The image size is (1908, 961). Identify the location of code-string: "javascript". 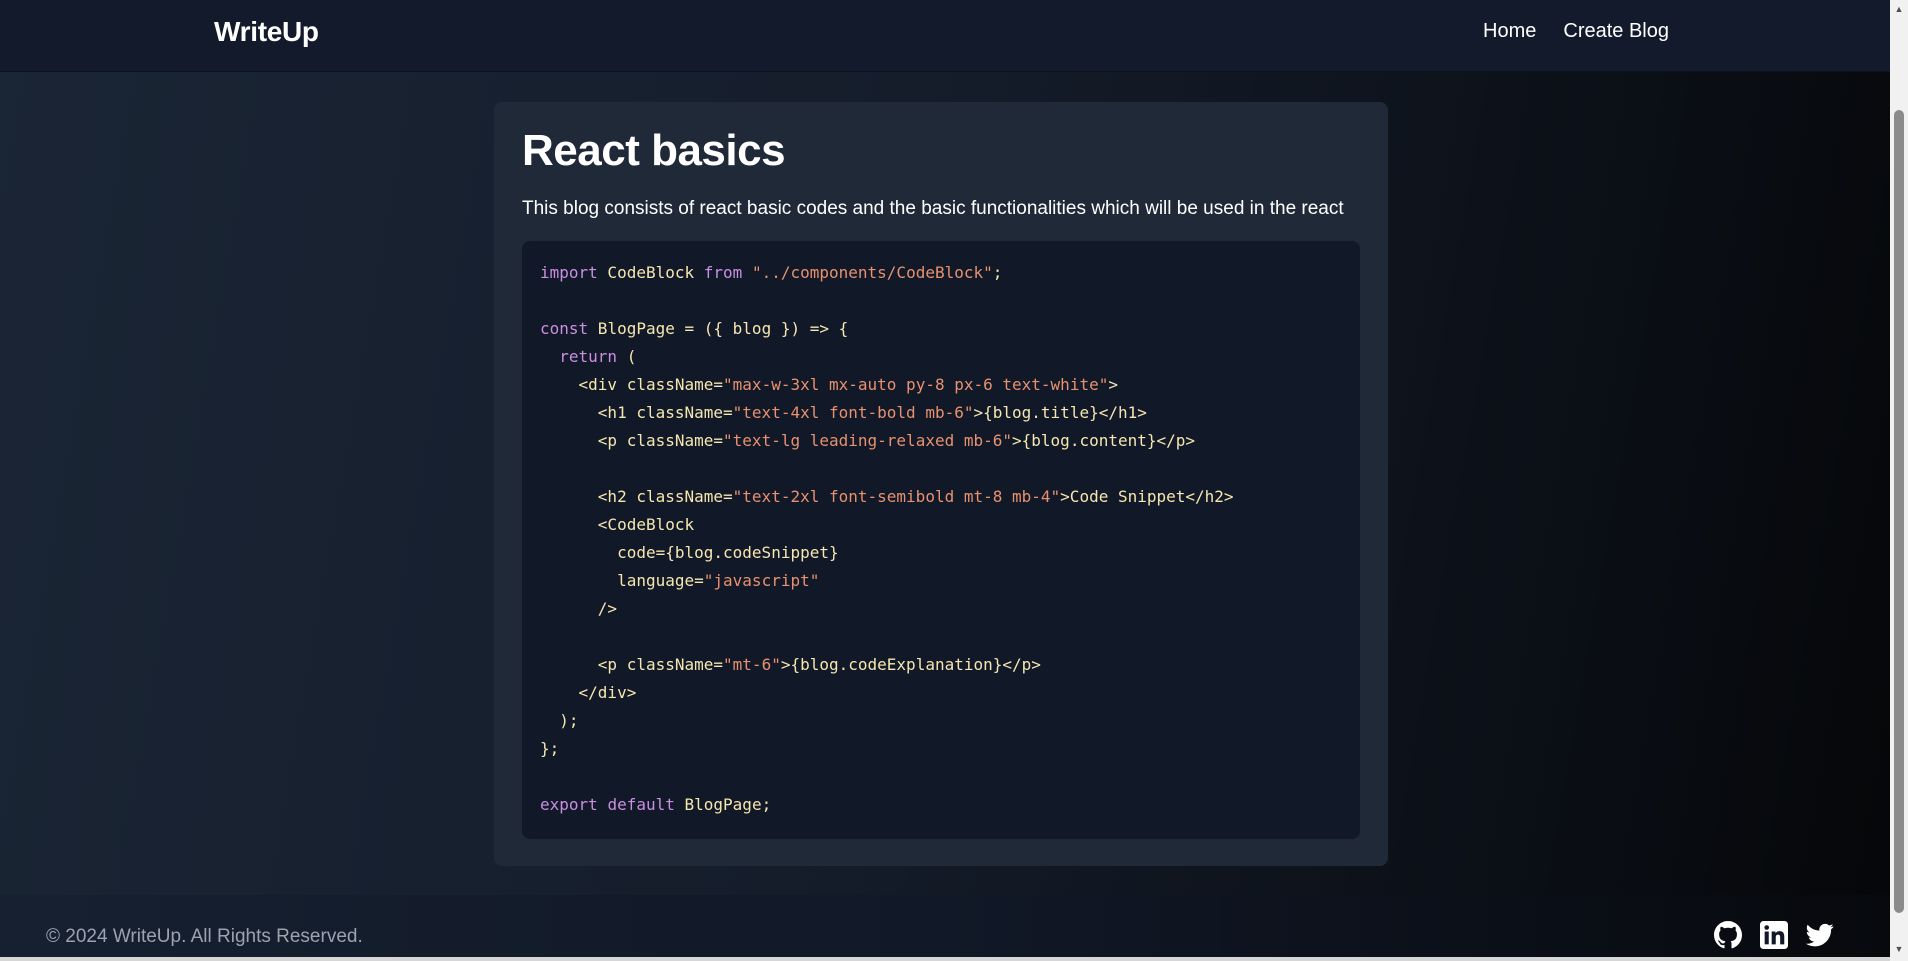
(761, 580).